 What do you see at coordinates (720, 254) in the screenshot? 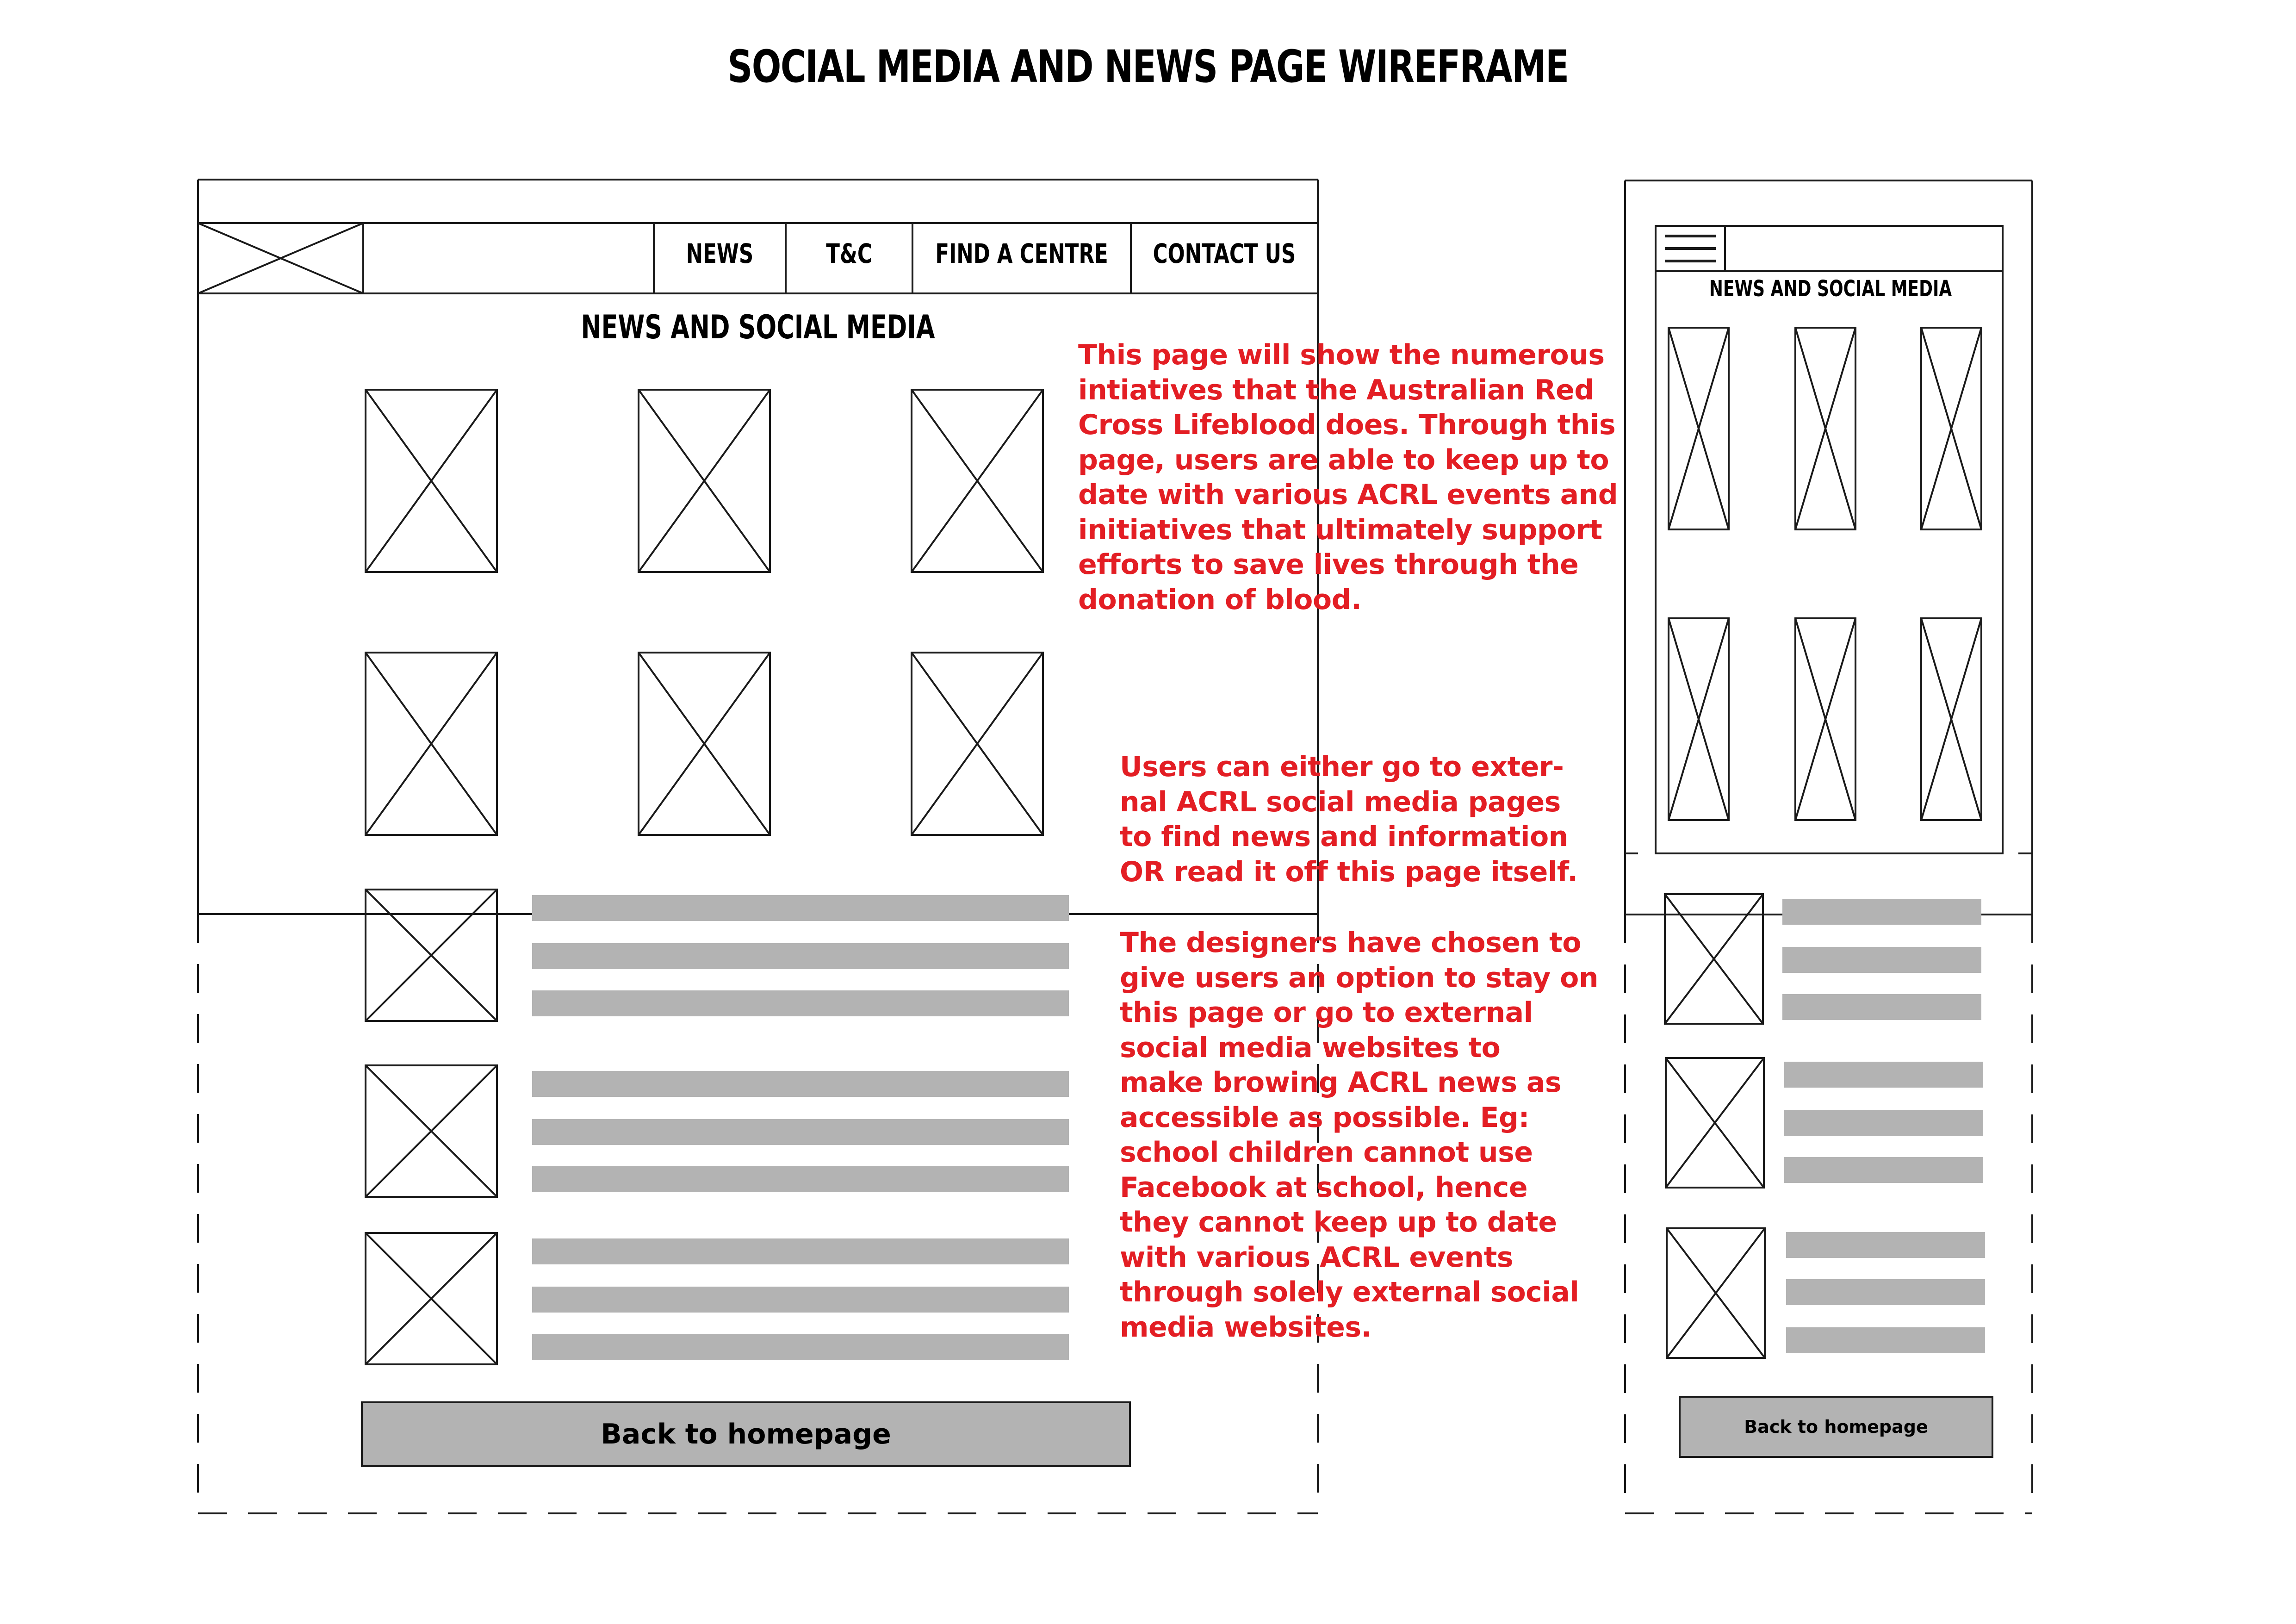
I see `nav-news: NEWS` at bounding box center [720, 254].